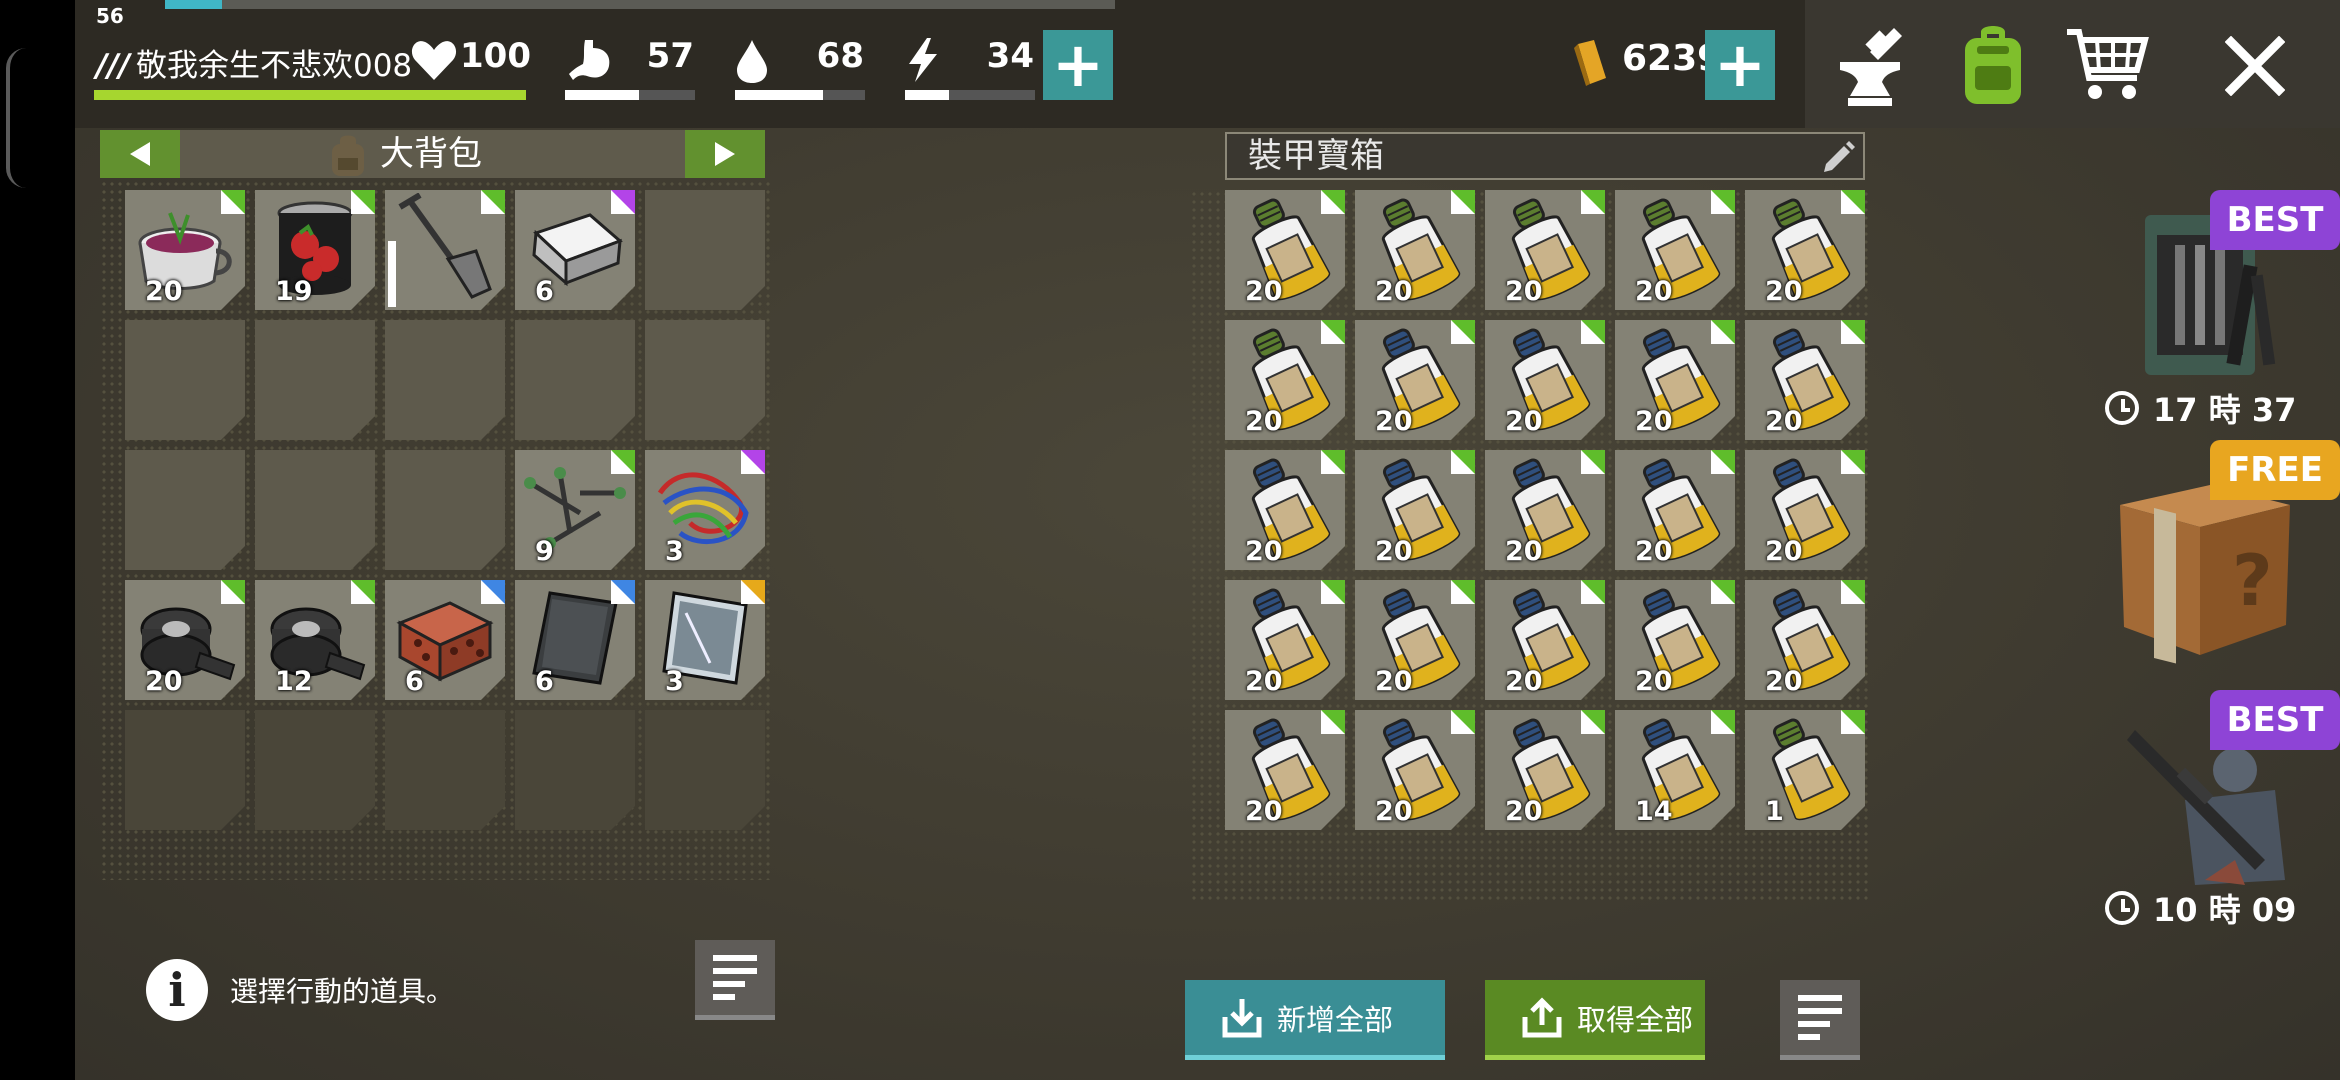 This screenshot has width=2340, height=1080. Describe the element at coordinates (970, 95) in the screenshot. I see `energy-bar` at that location.